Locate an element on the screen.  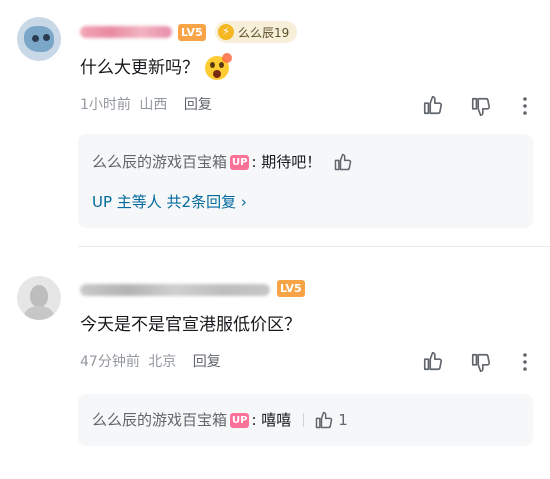
location: 山西 is located at coordinates (153, 105).